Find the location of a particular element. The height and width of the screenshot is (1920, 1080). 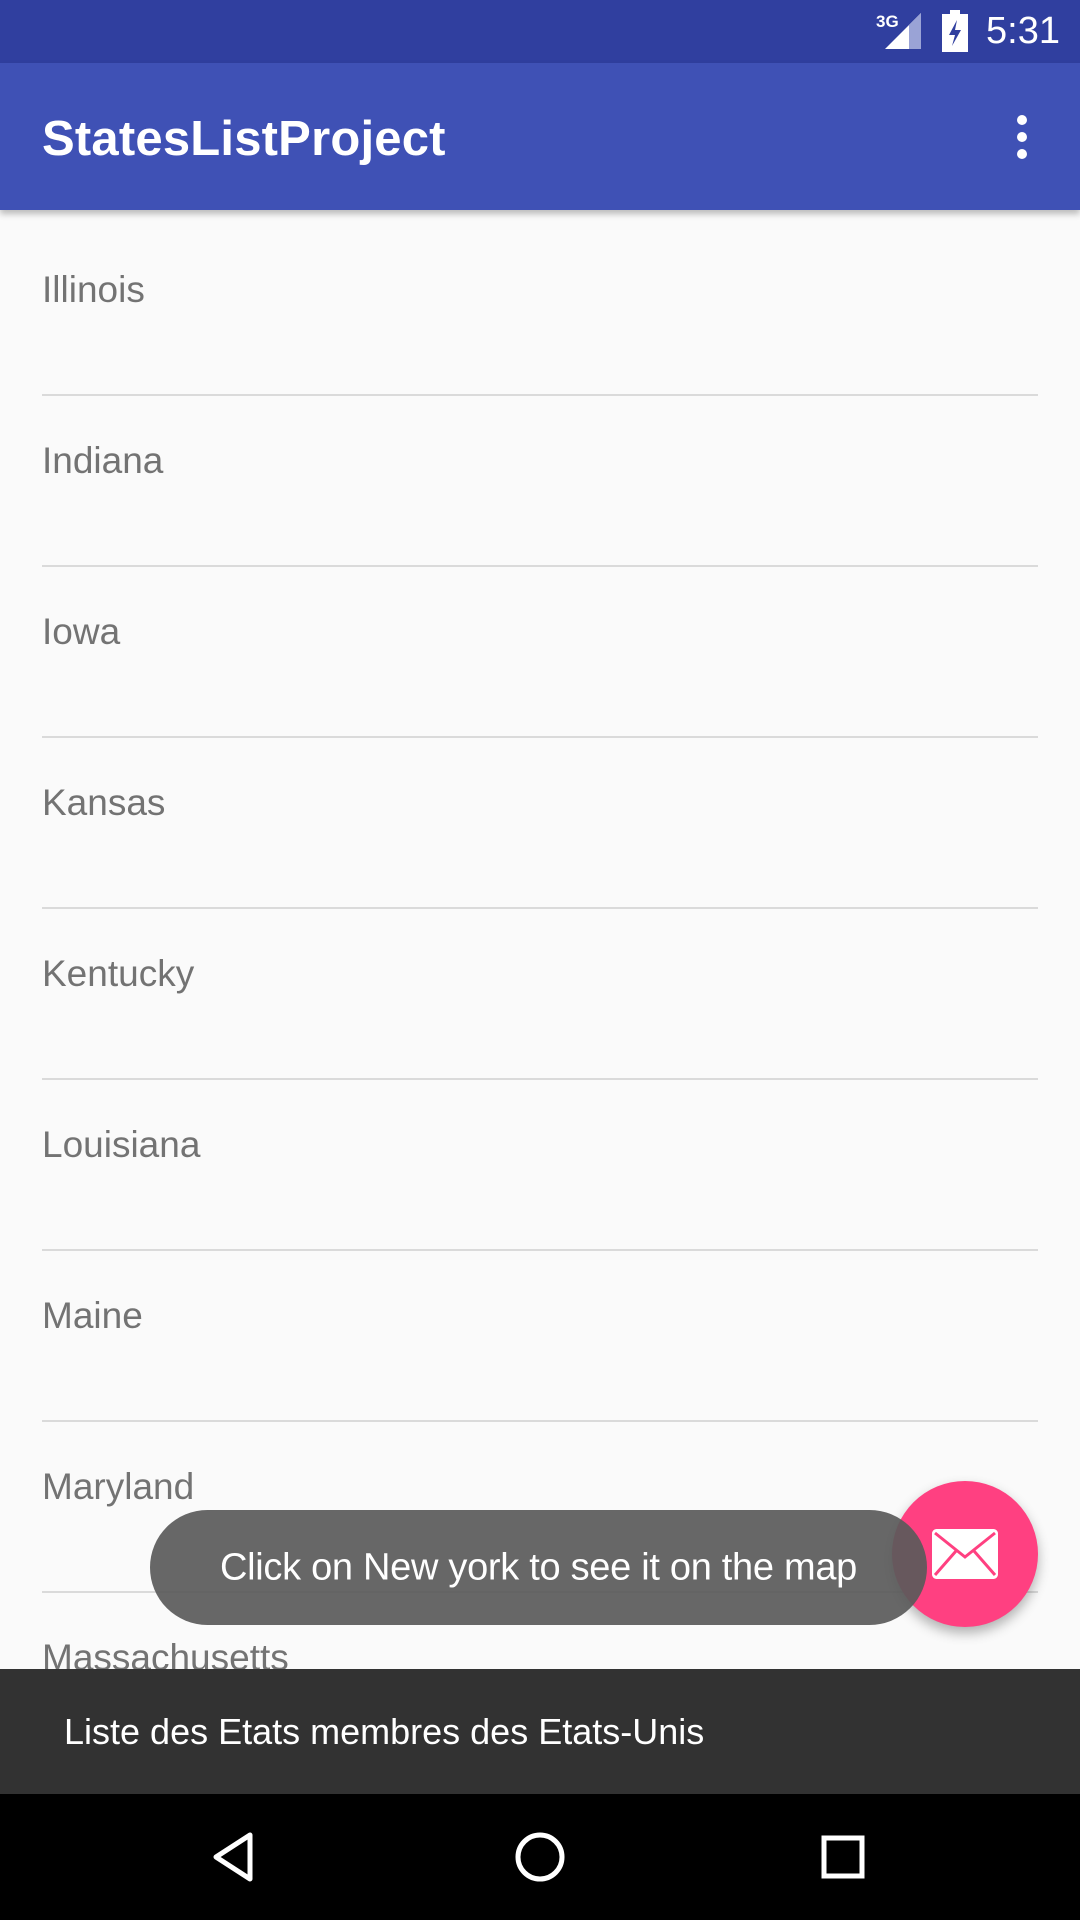

status-bar: 3G 5:31 is located at coordinates (540, 31).